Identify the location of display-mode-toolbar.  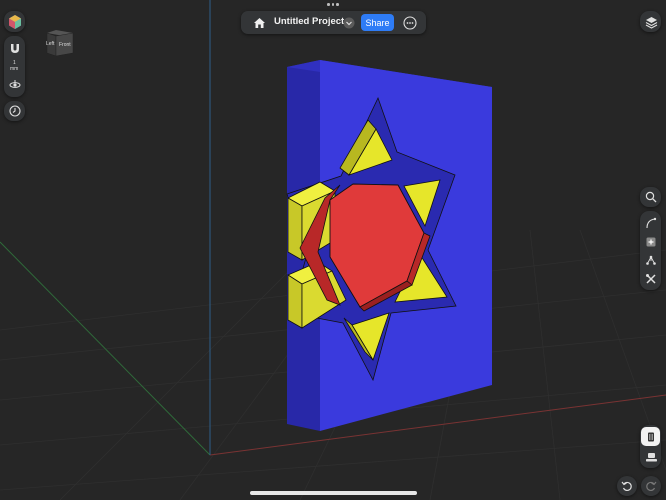
(650, 446).